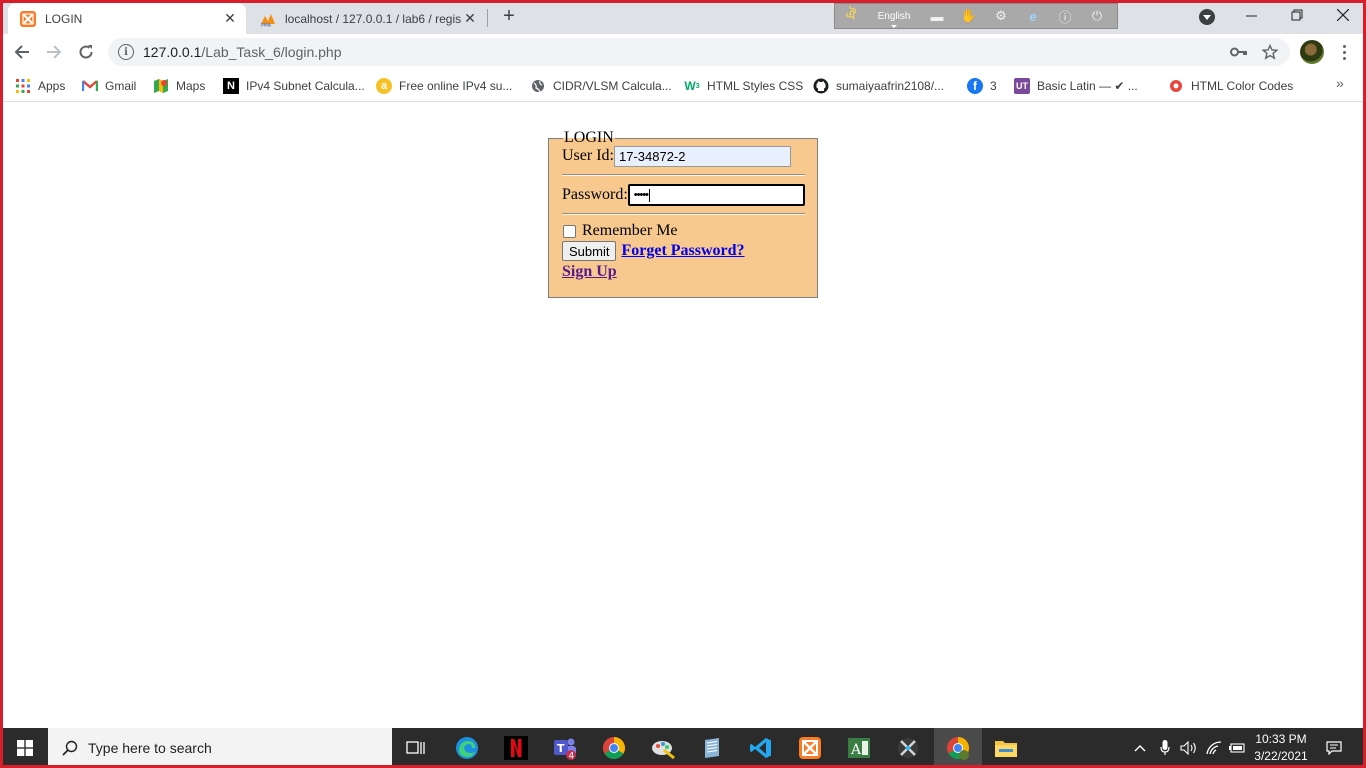 This screenshot has height=768, width=1366. I want to click on text-caret, so click(650, 195).